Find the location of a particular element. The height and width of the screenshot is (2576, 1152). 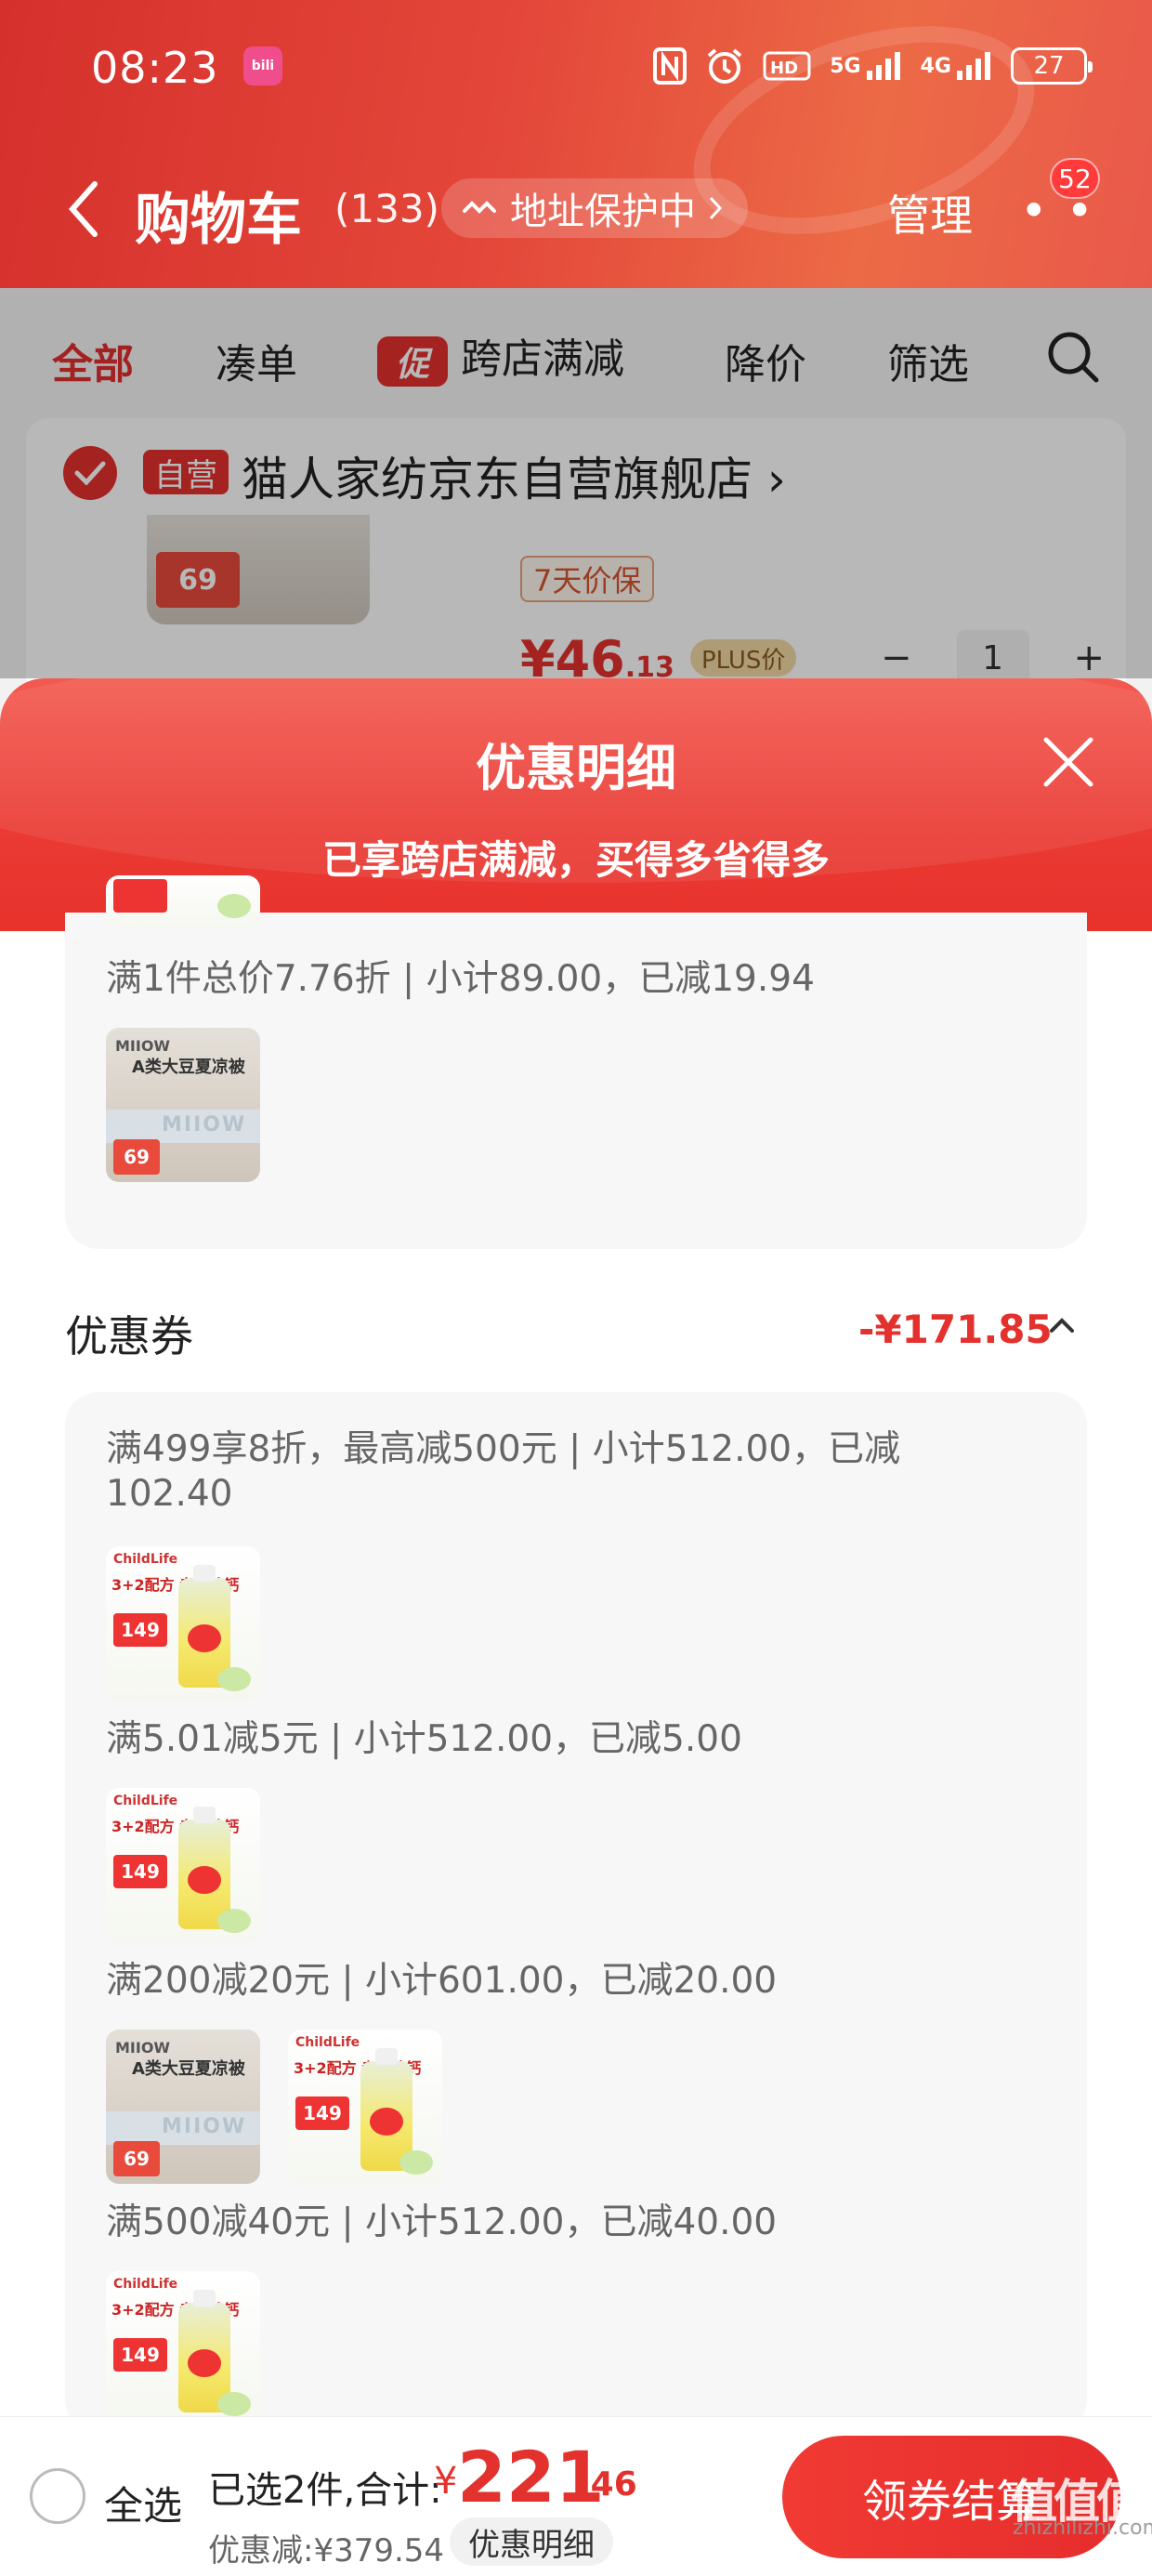

network-label-4g: 4G is located at coordinates (935, 66).